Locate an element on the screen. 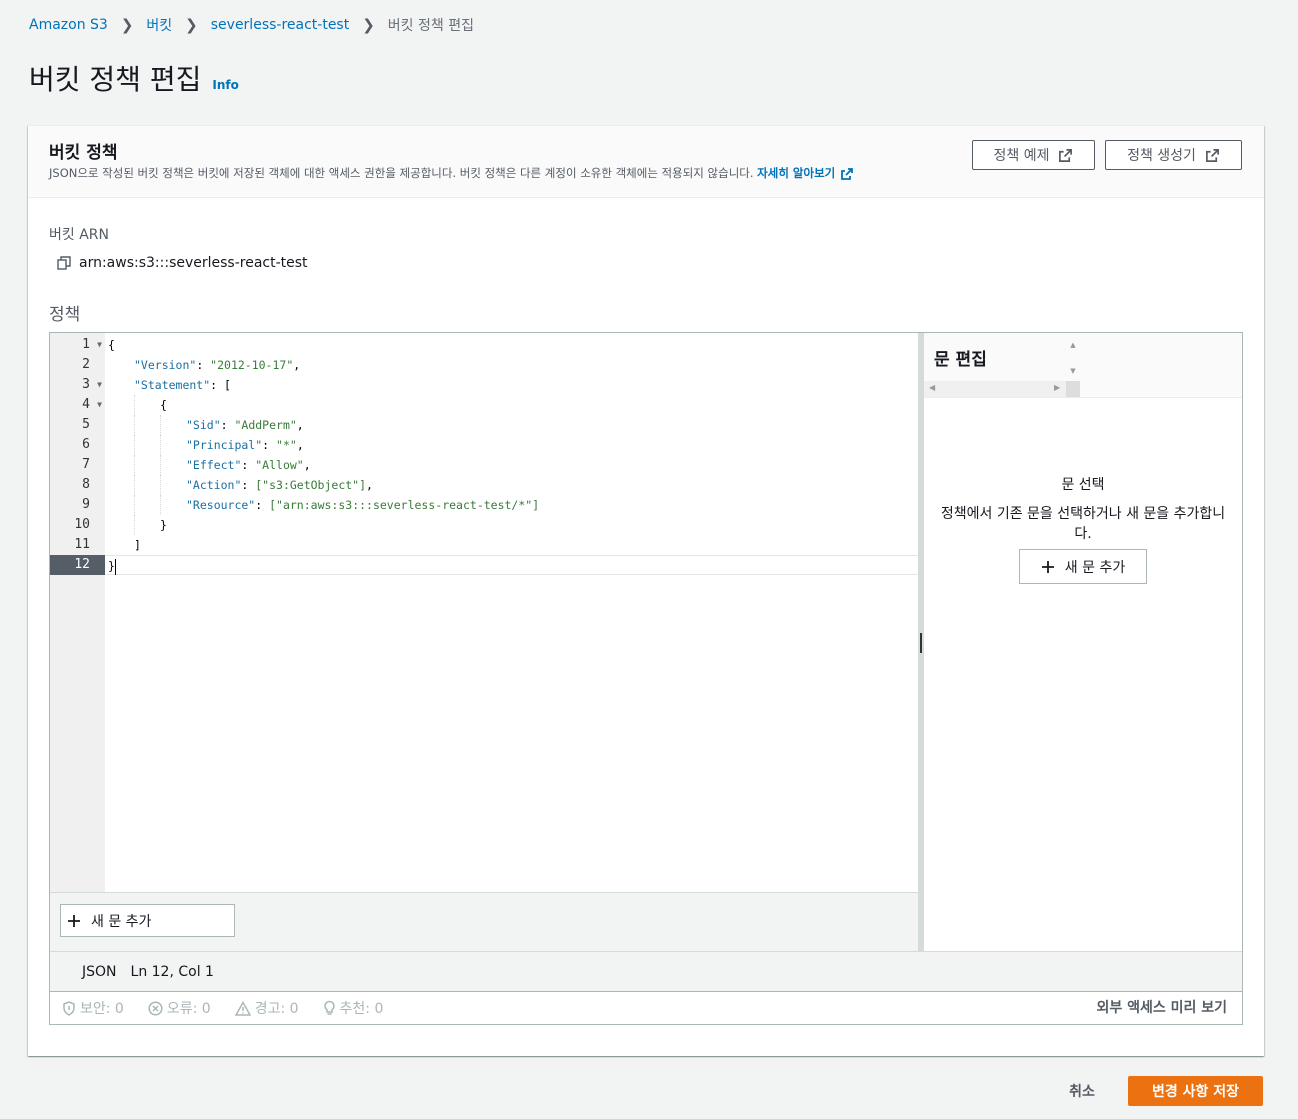 Image resolution: width=1298 pixels, height=1119 pixels. card-title: 버킷 정책 is located at coordinates (83, 153).